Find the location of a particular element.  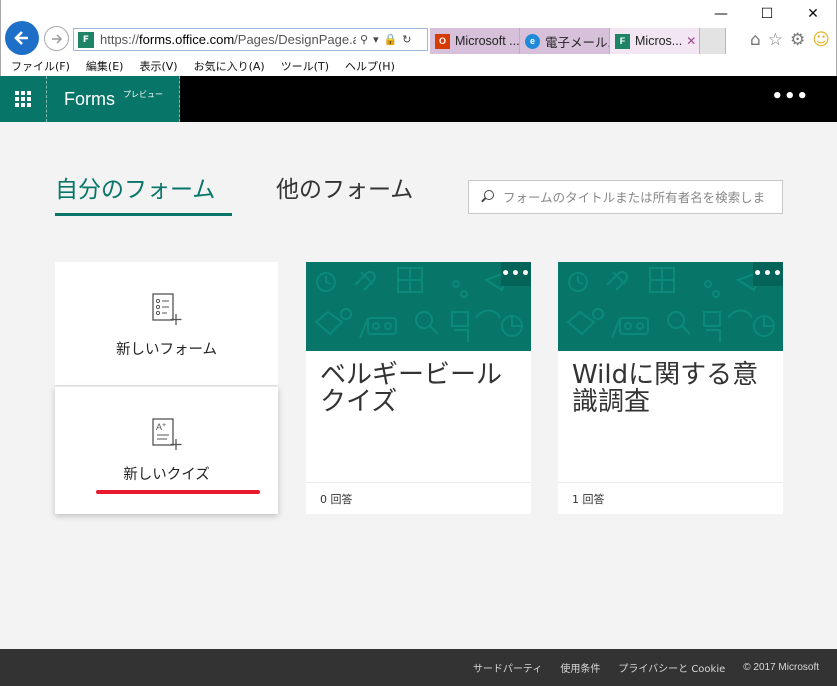

refresh-icon: ↻ is located at coordinates (406, 39).